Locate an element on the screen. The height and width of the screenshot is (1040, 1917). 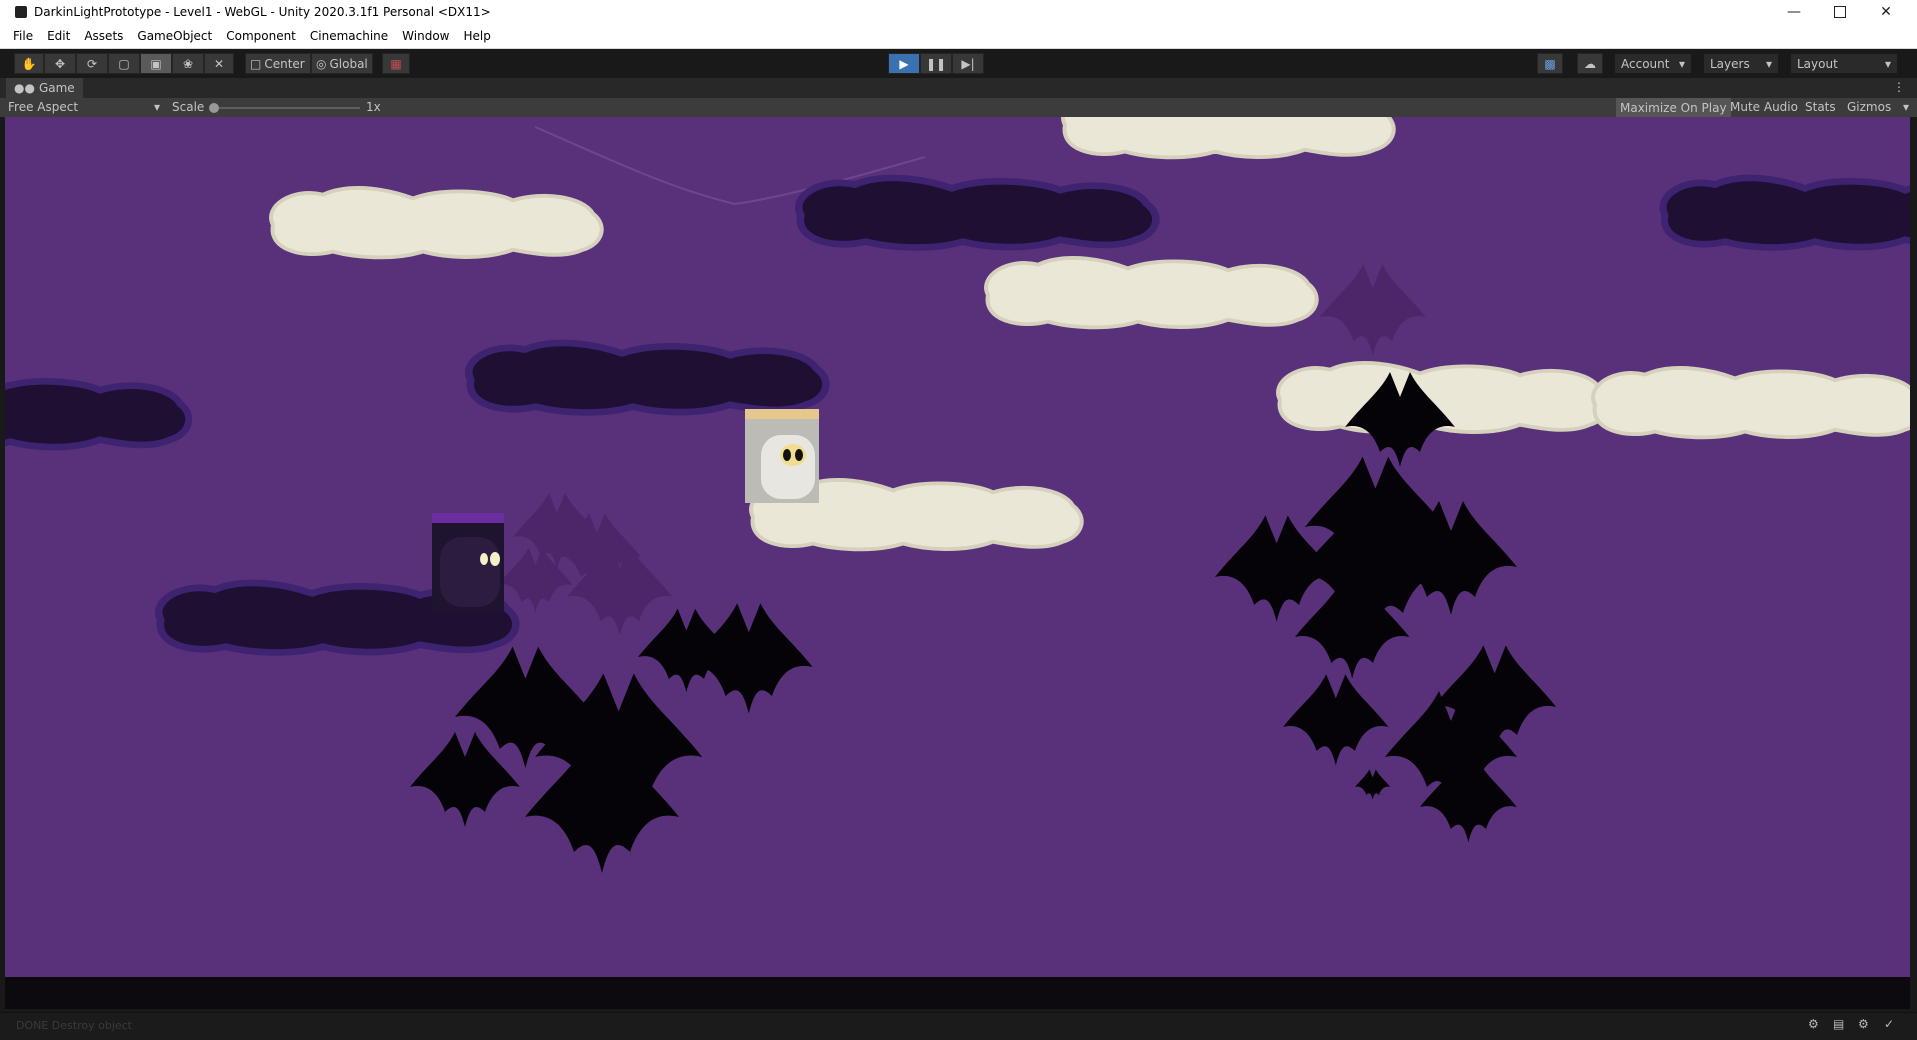
gizmos-dropdown: Gizmos ▾ is located at coordinates (1878, 107).